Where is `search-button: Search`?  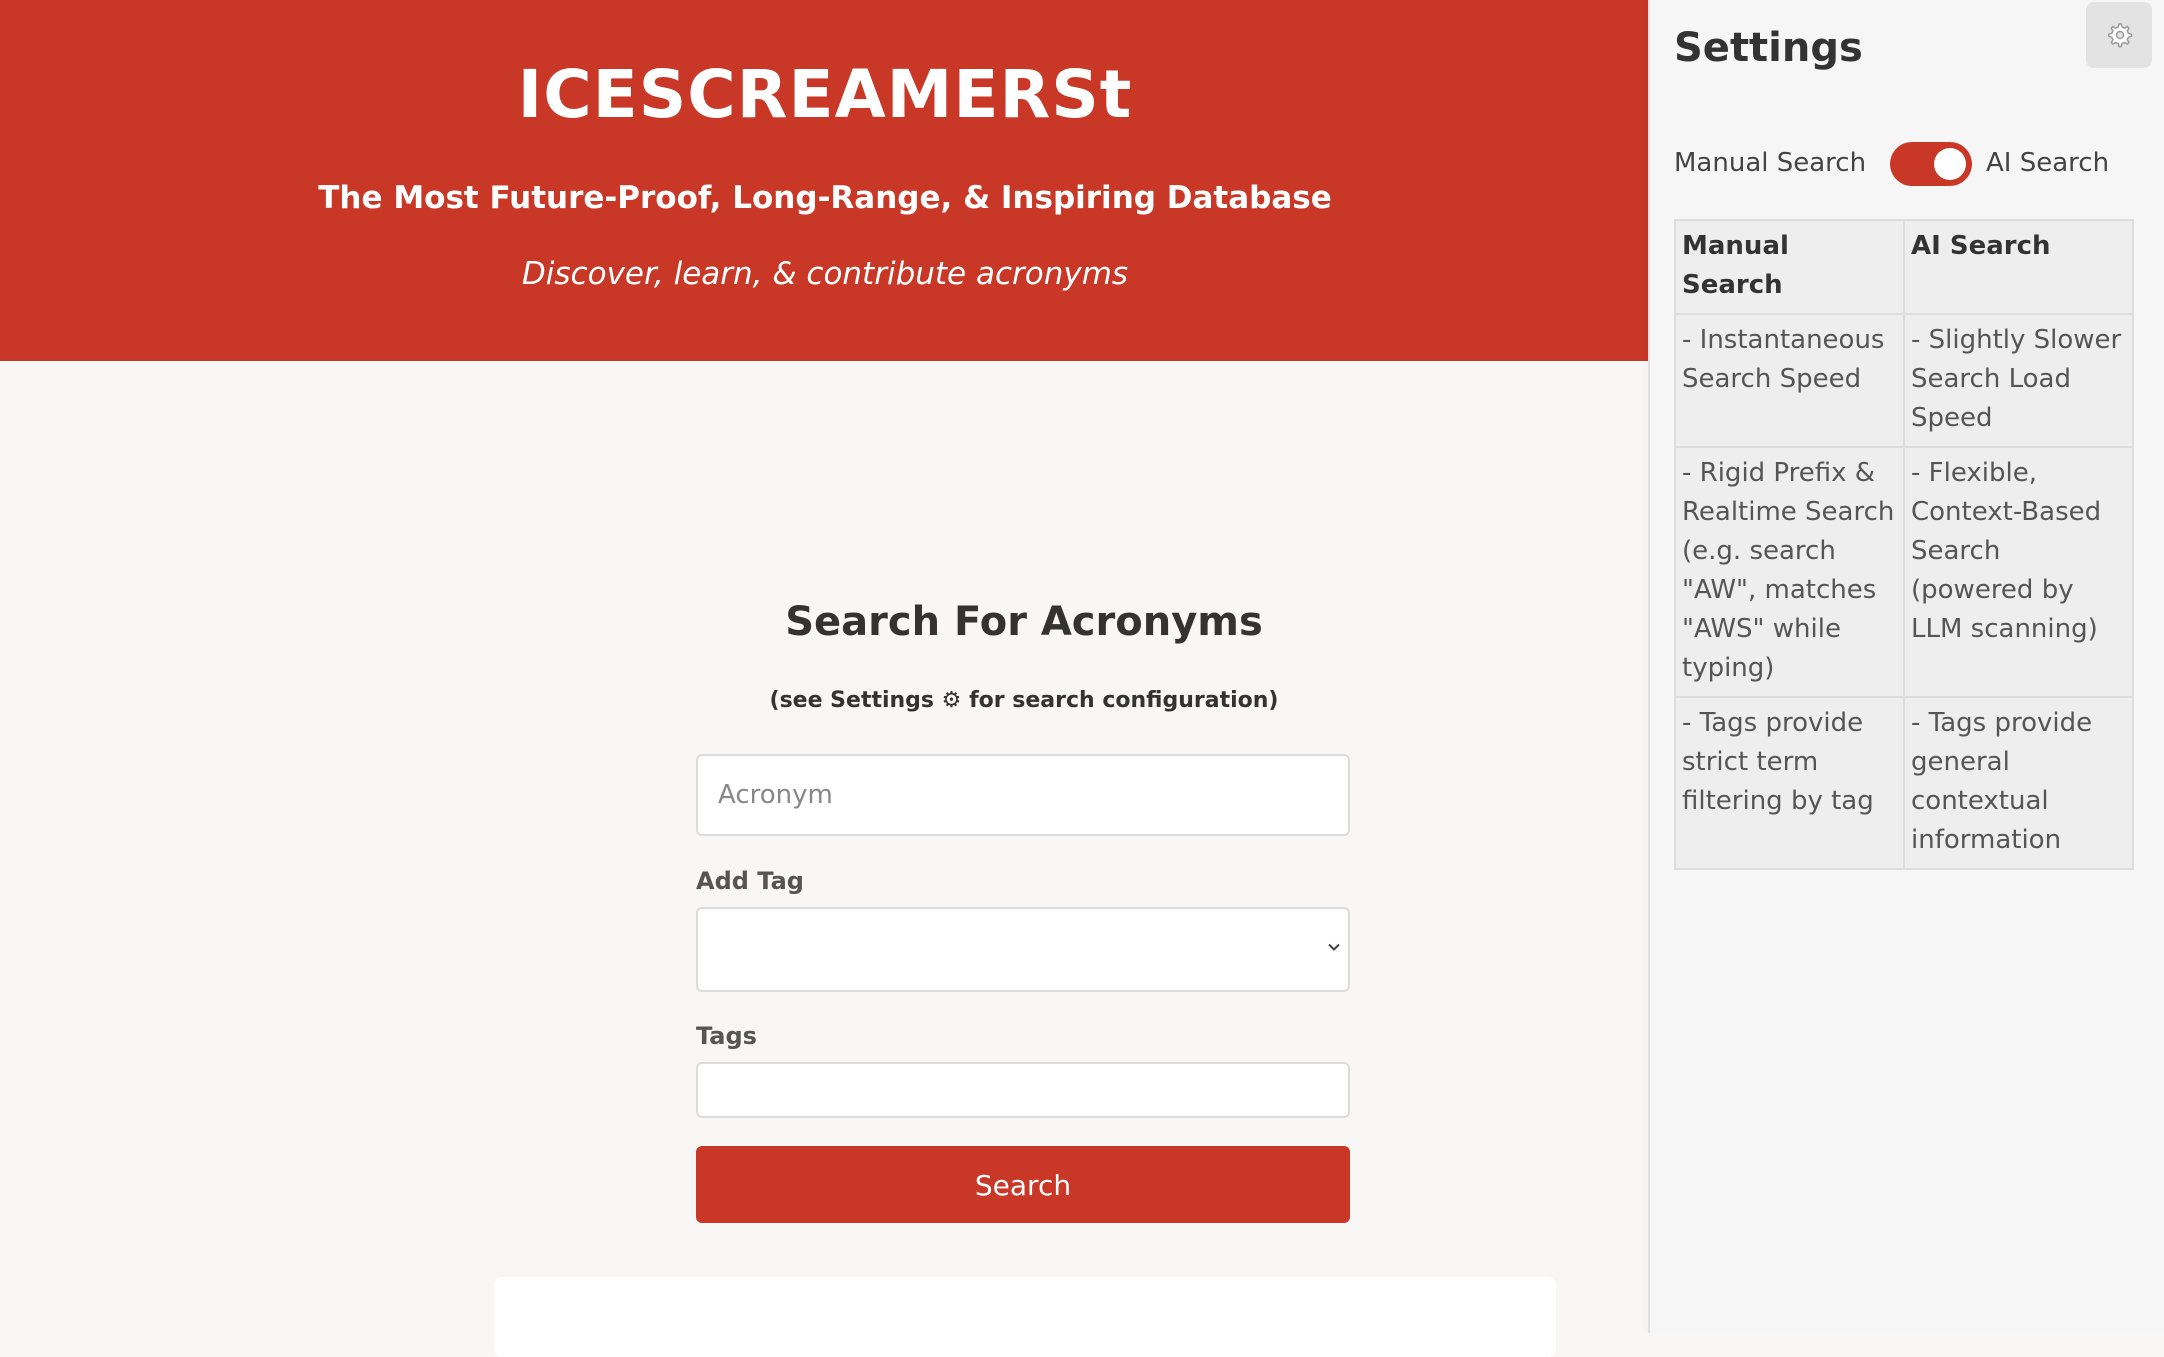
search-button: Search is located at coordinates (1023, 1184).